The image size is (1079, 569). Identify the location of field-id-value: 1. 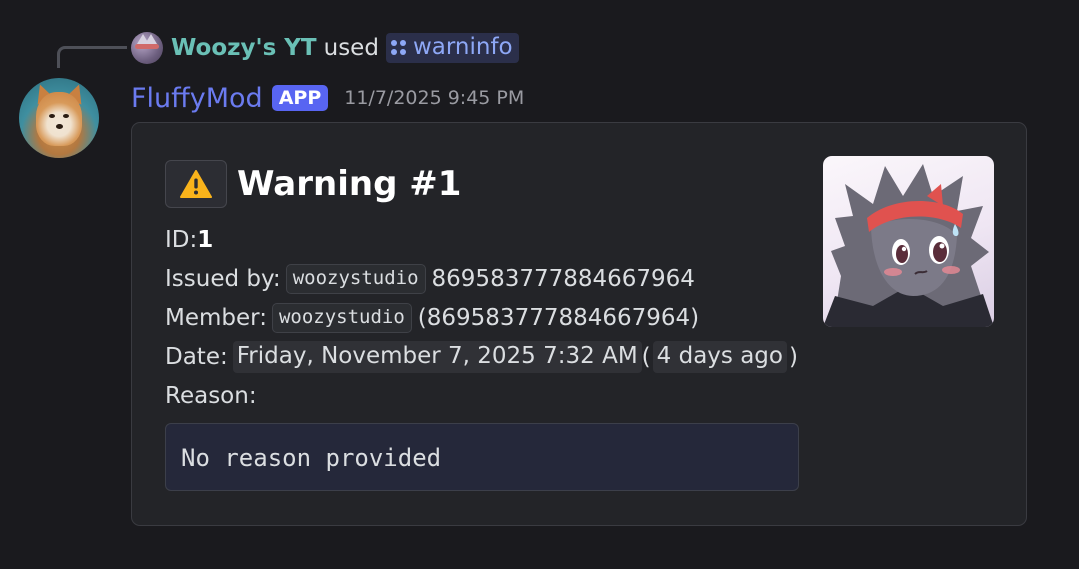
(205, 239).